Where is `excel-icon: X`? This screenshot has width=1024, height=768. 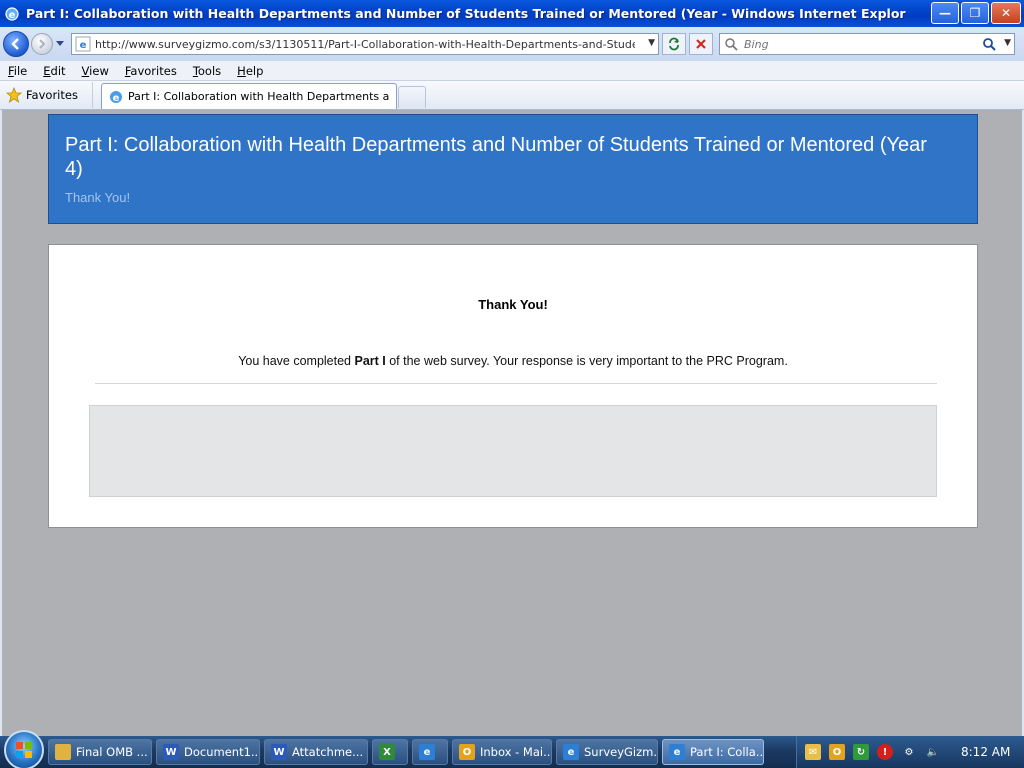 excel-icon: X is located at coordinates (387, 752).